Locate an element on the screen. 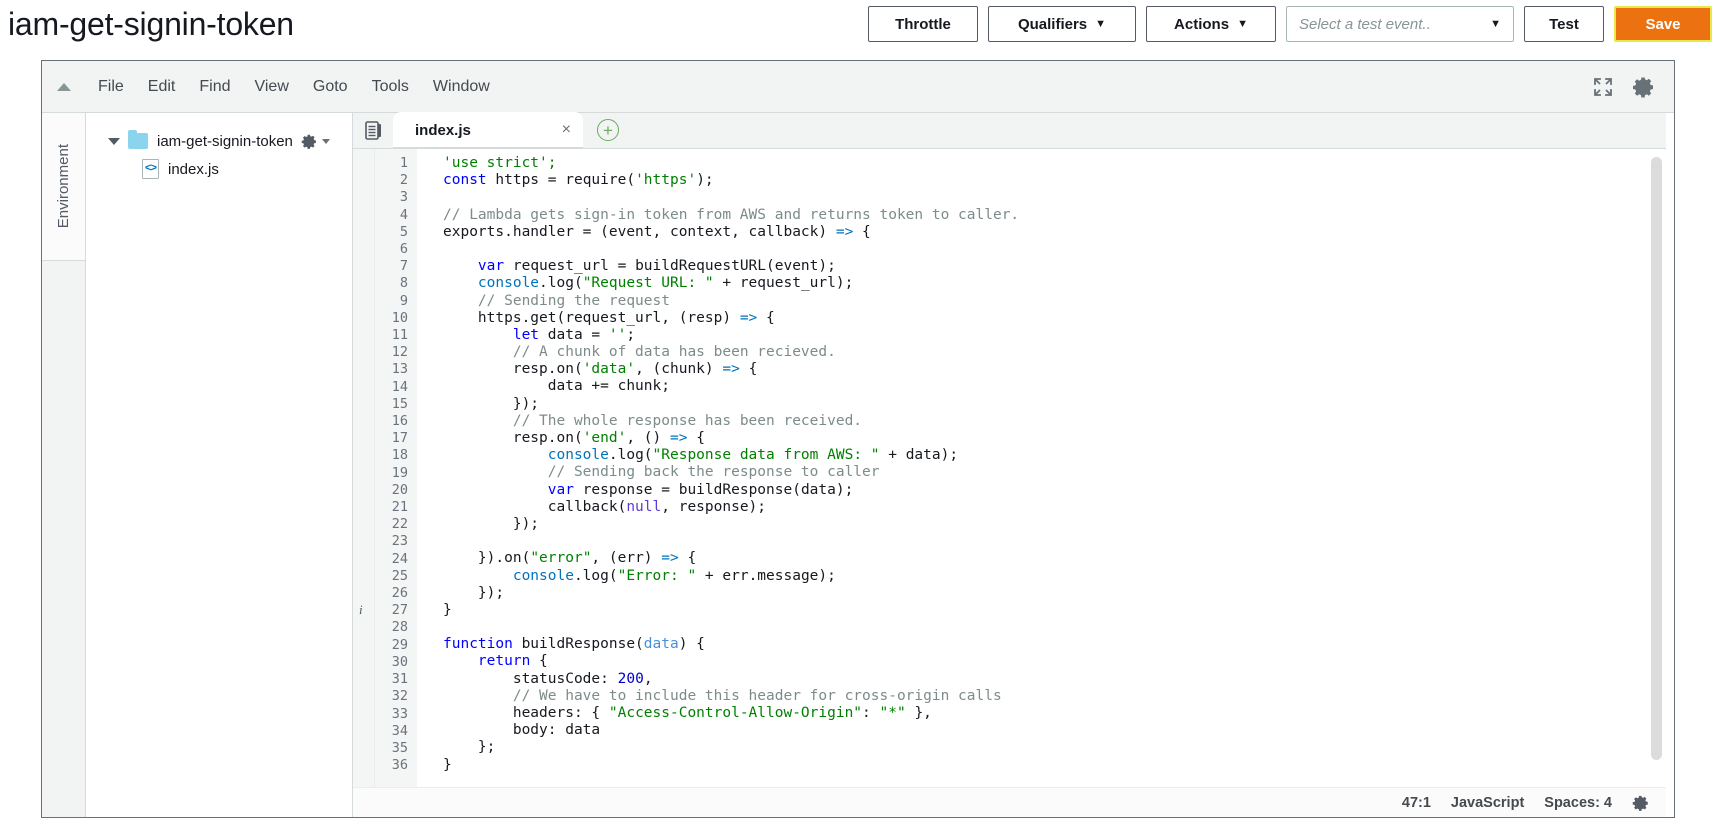  line-number: 27 is located at coordinates (399, 610).